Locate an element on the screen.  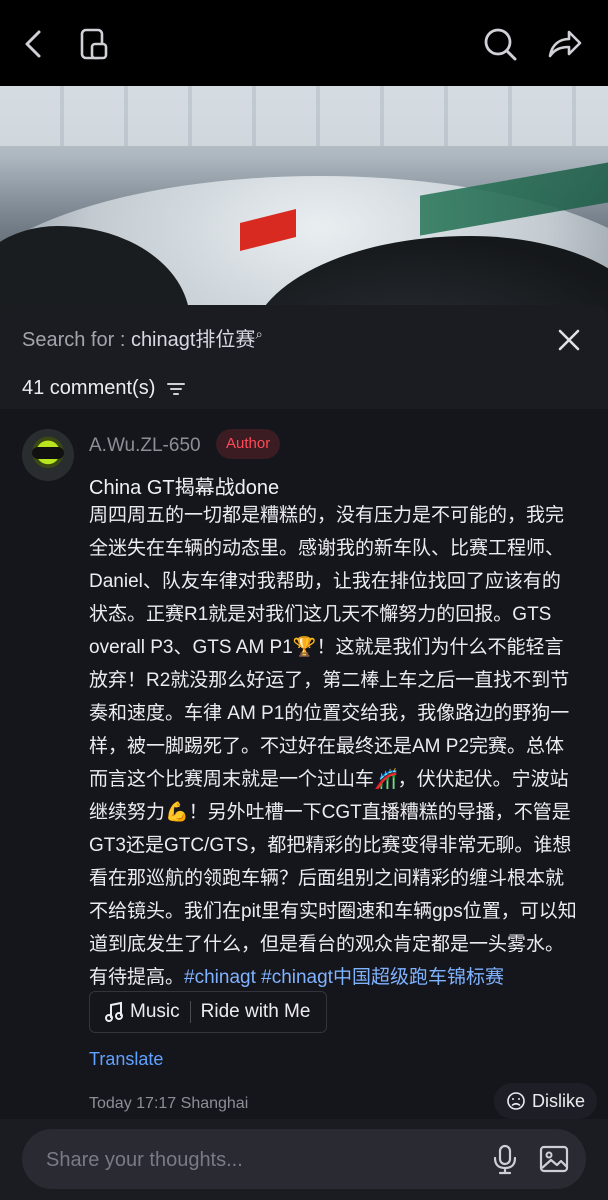
search-suggestion: Search for : chinagt排位赛⌕ is located at coordinates (142, 337).